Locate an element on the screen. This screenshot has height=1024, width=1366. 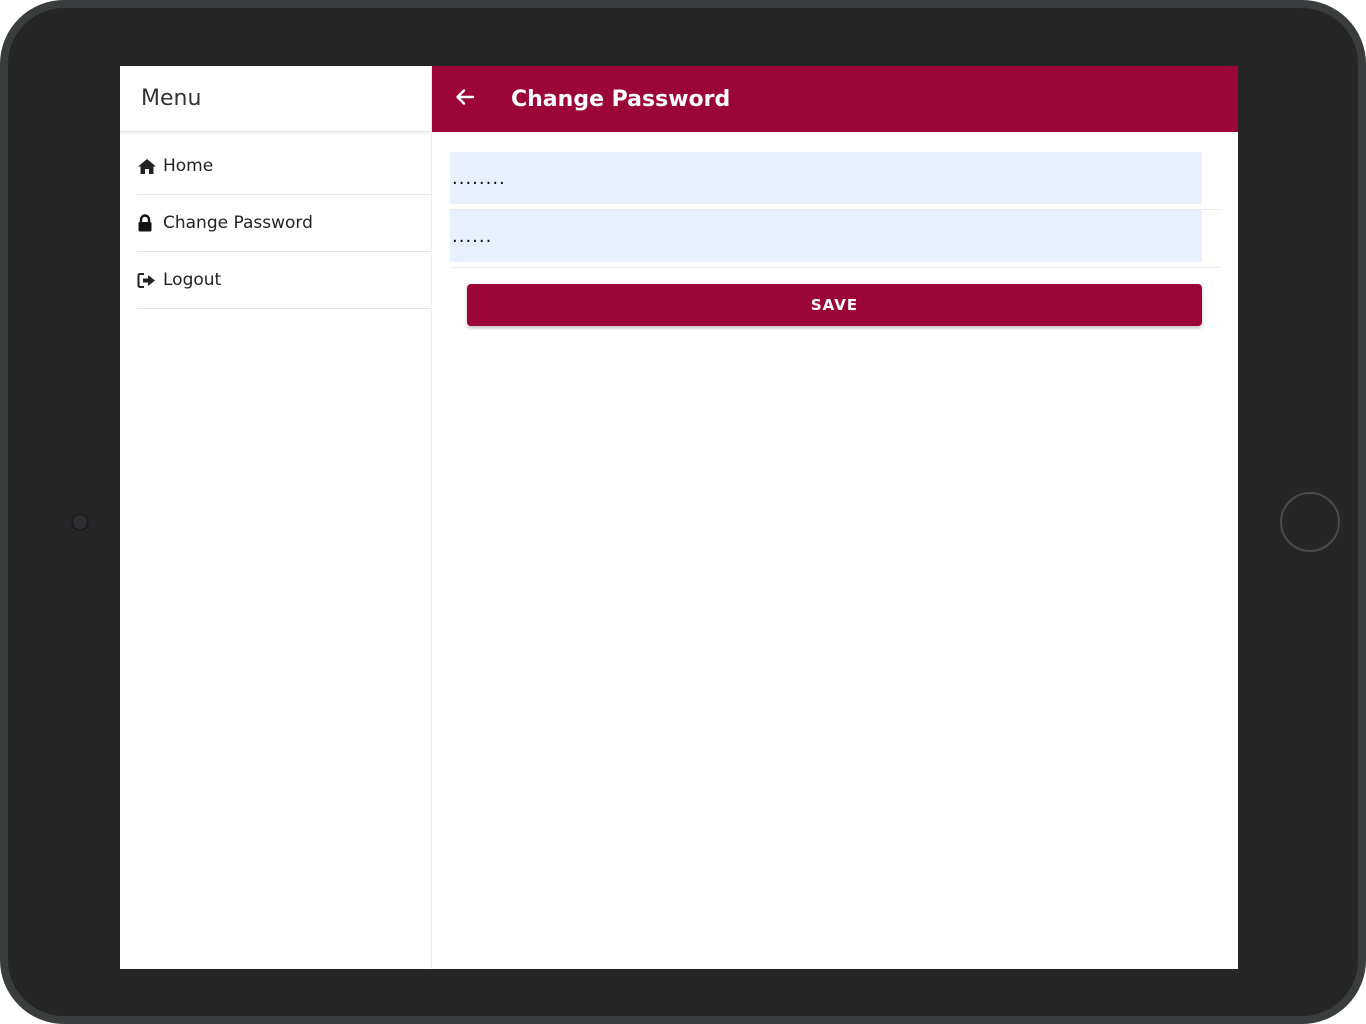
sidebar-item-change-password: Change Password is located at coordinates (284, 223).